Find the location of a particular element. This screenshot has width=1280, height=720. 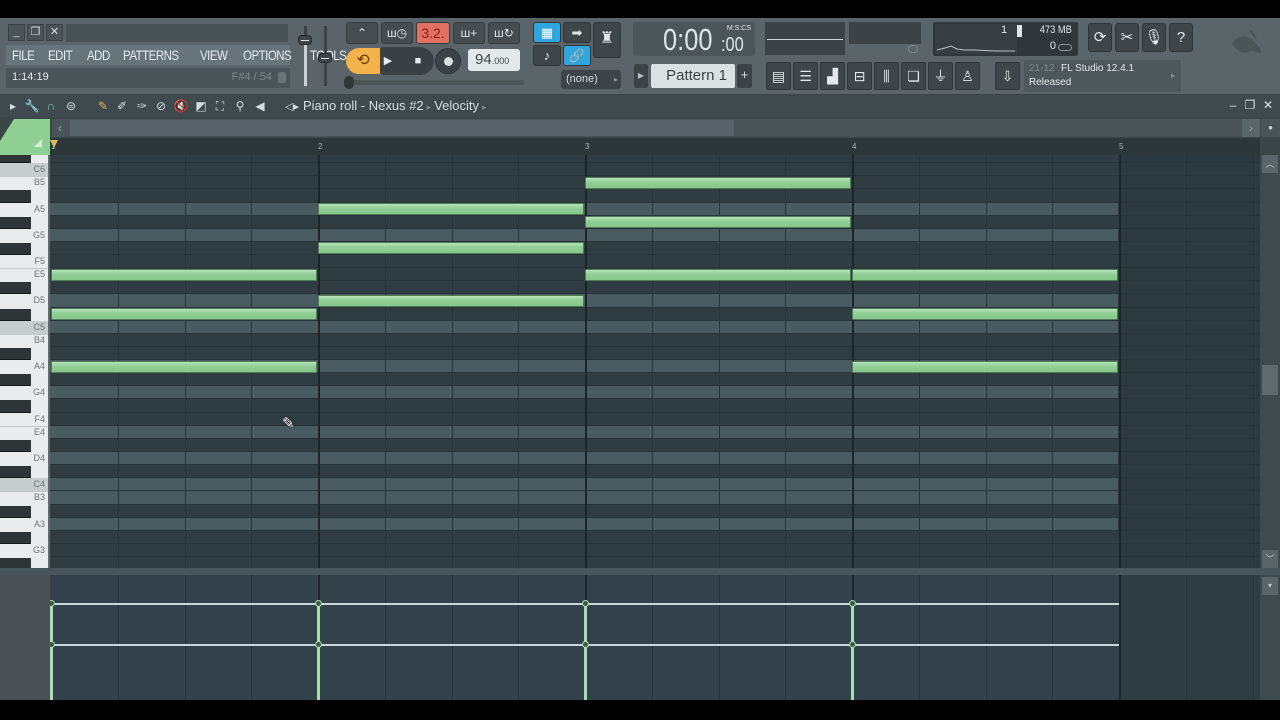

step-edit-button: ш+ is located at coordinates (469, 33).